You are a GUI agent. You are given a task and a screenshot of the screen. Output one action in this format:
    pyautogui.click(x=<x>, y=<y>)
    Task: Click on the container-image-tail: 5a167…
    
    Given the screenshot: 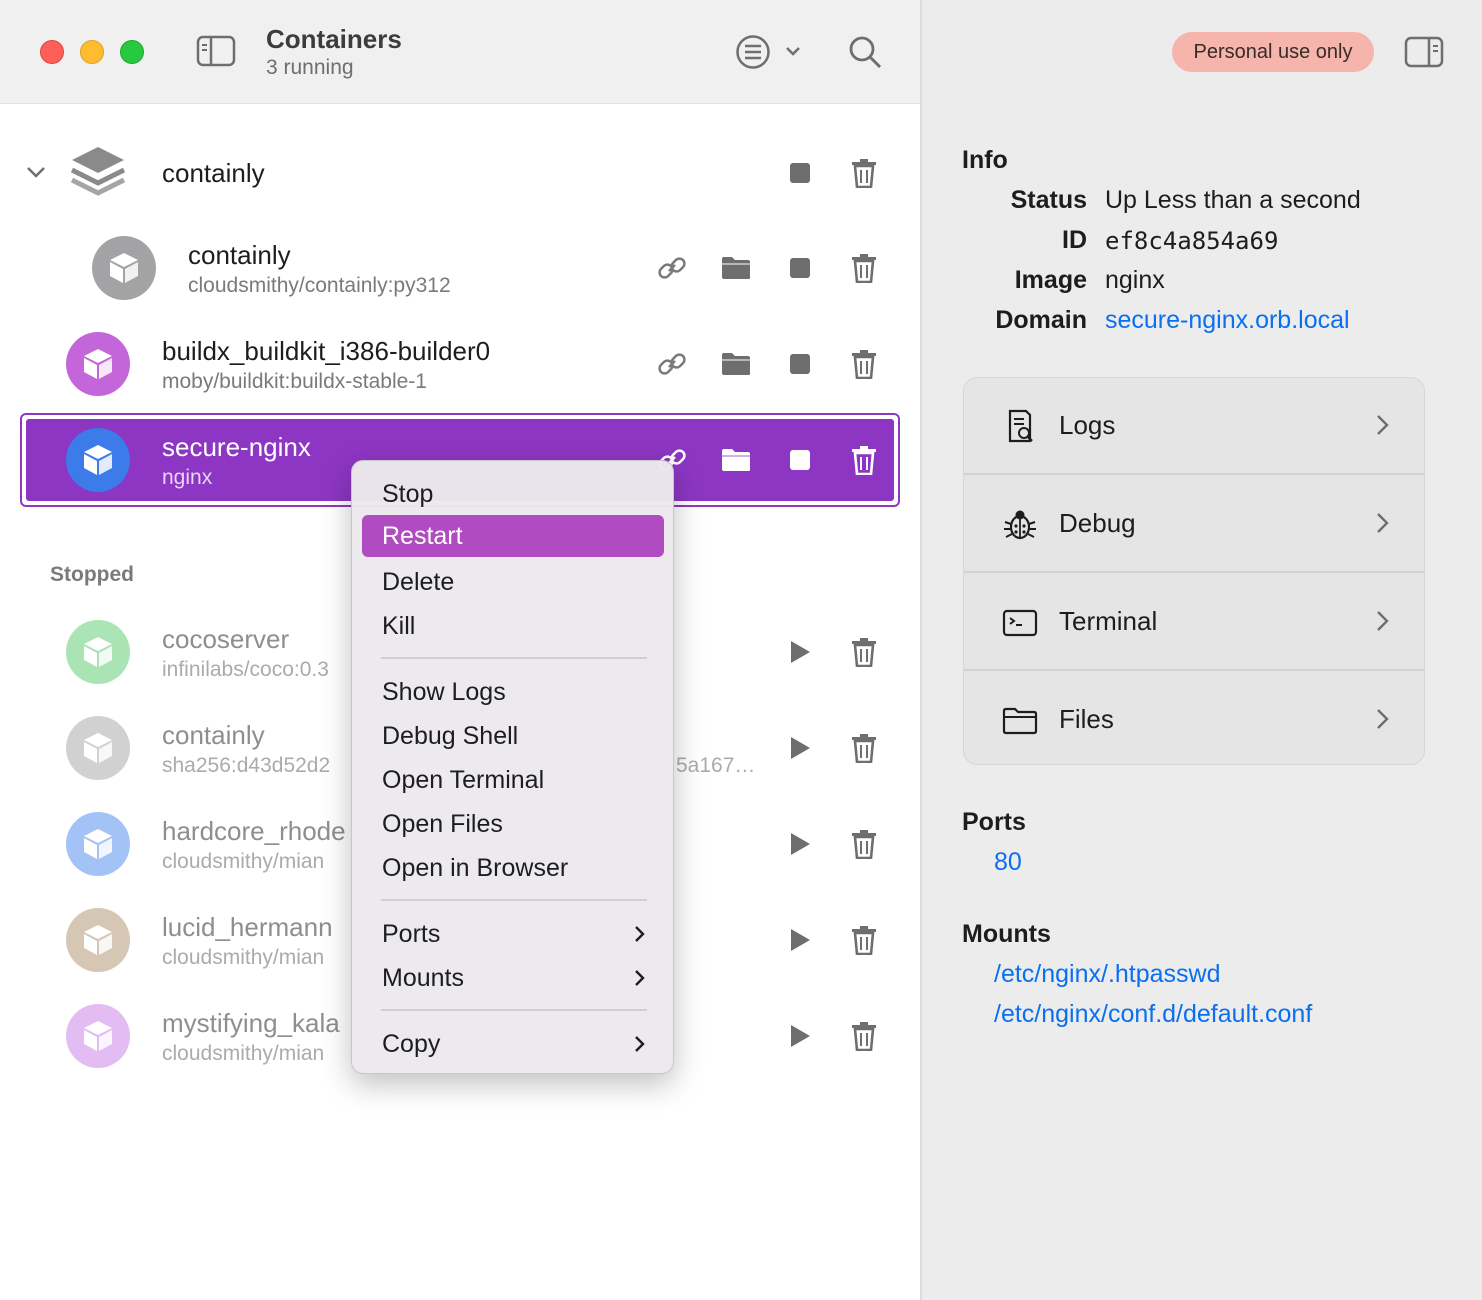 What is the action you would take?
    pyautogui.click(x=716, y=765)
    